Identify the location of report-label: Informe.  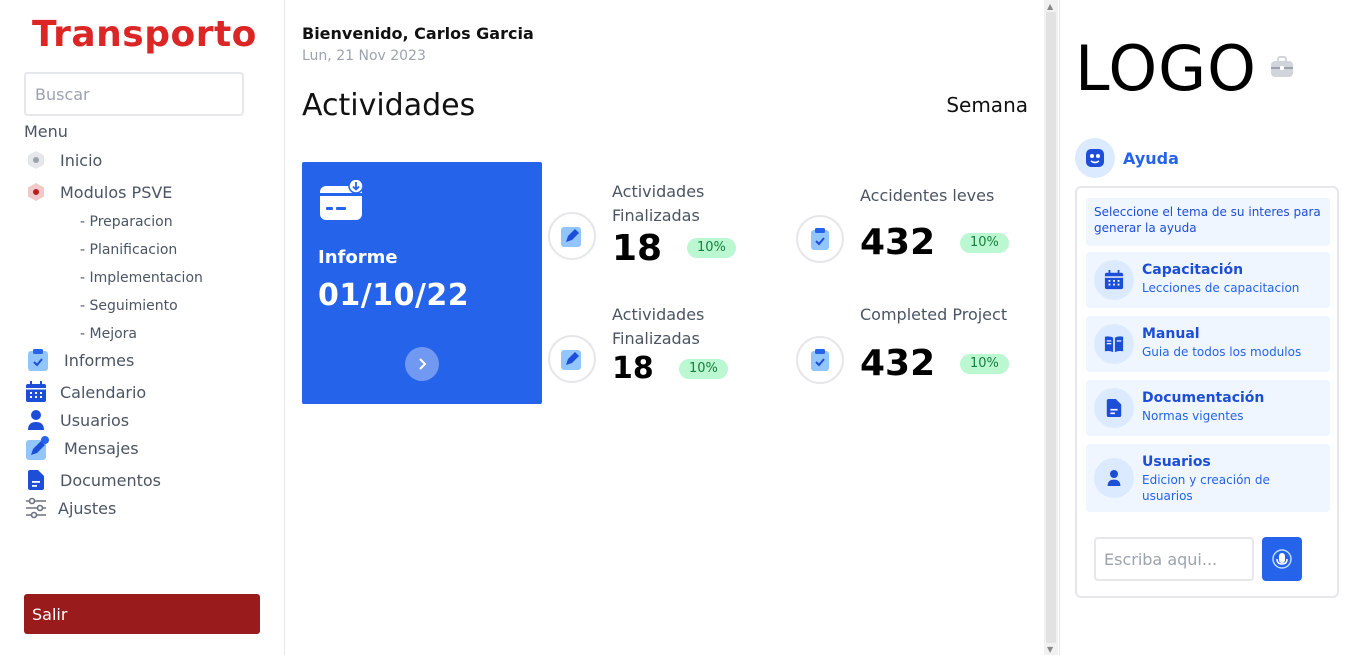
(358, 257).